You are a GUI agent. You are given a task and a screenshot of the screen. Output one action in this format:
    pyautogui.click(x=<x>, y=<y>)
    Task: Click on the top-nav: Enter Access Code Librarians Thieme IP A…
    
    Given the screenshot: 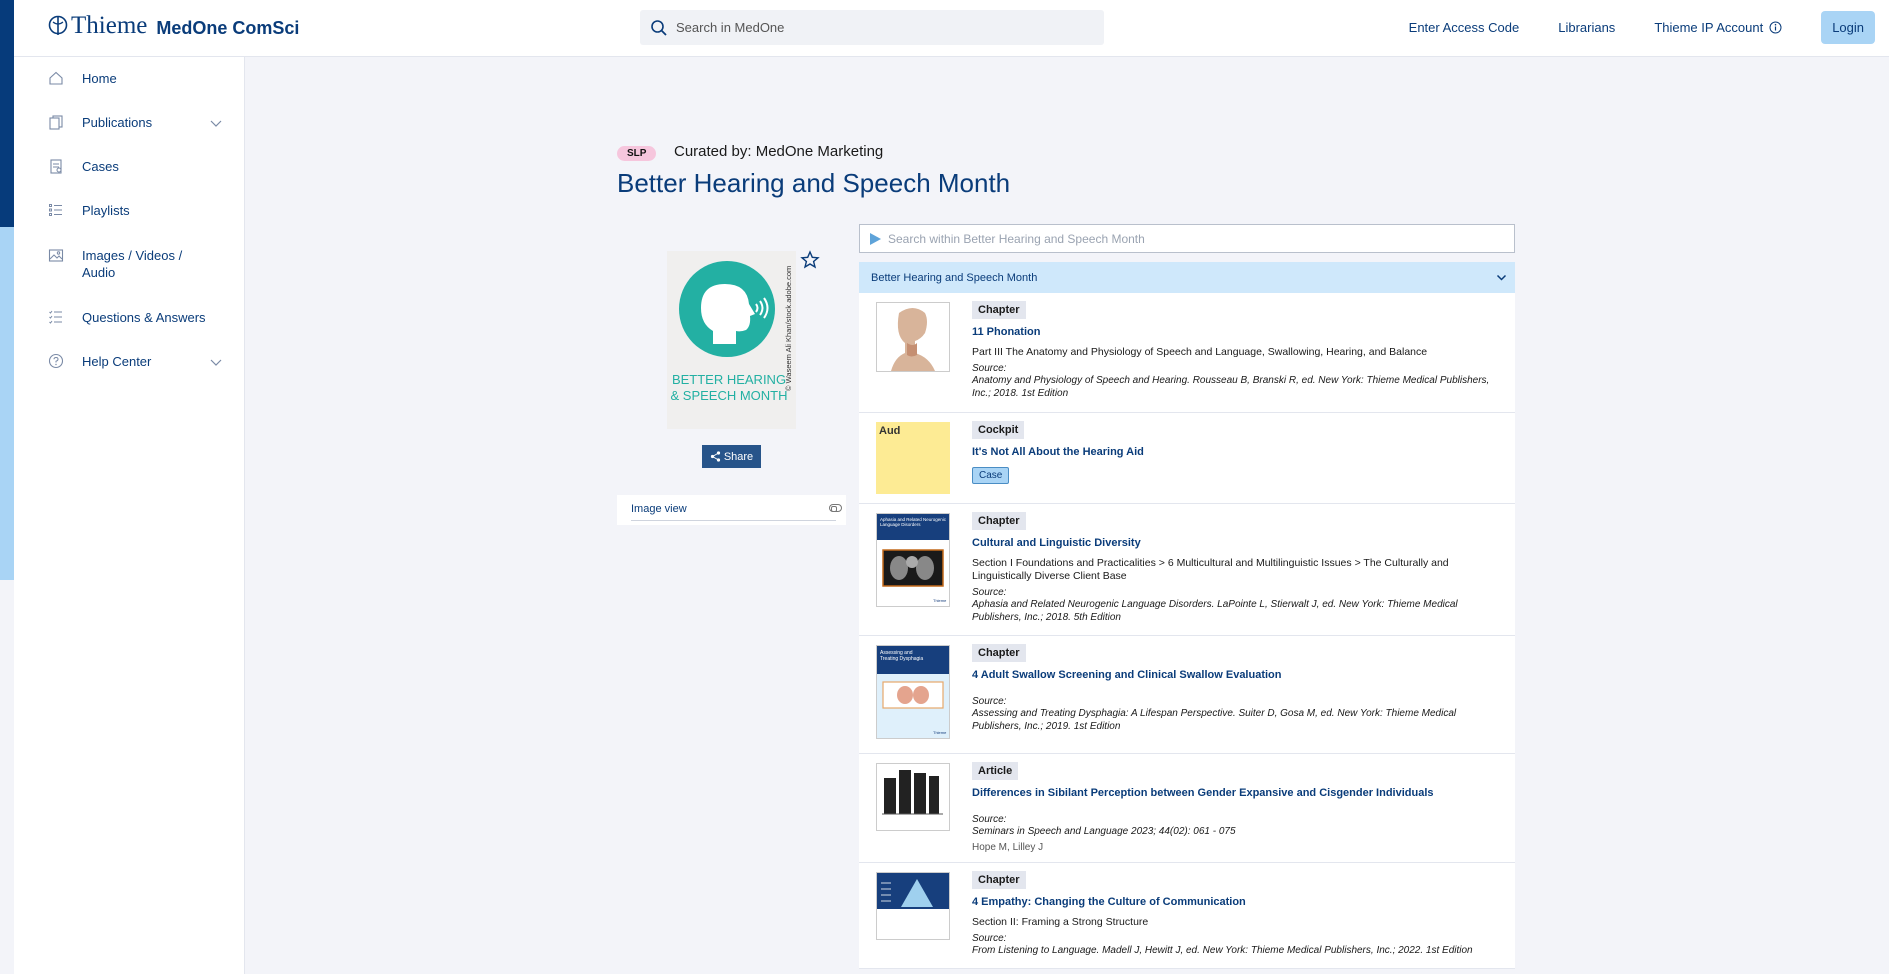 What is the action you would take?
    pyautogui.click(x=1642, y=27)
    